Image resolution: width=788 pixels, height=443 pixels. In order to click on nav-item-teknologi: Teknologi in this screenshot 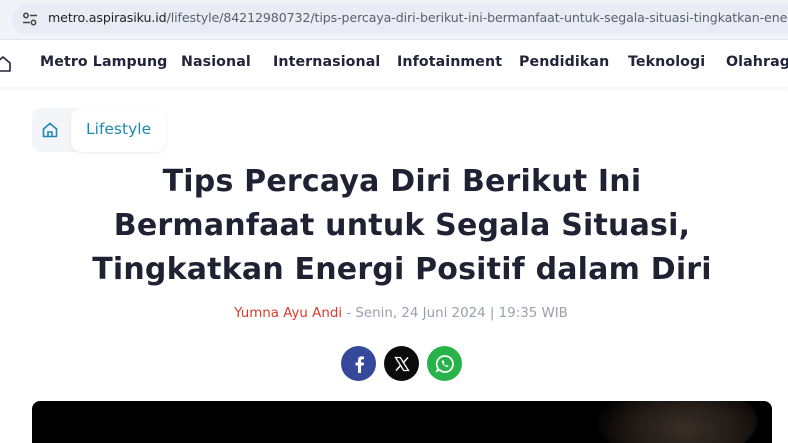, I will do `click(666, 62)`.